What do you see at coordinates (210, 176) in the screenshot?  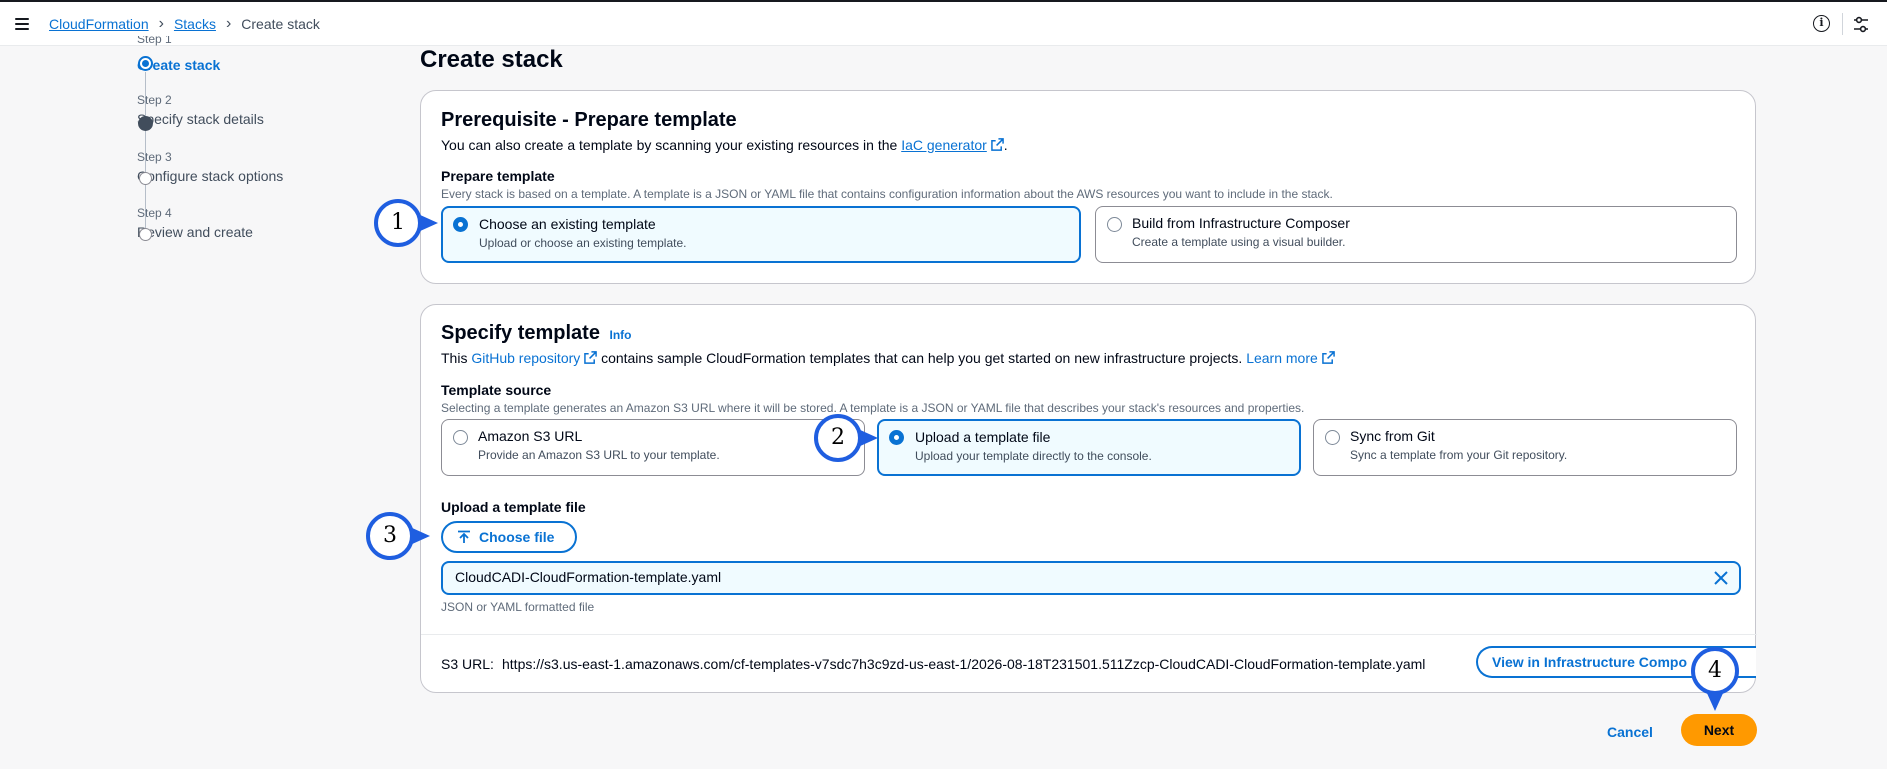 I see `step-title: Configure stack options` at bounding box center [210, 176].